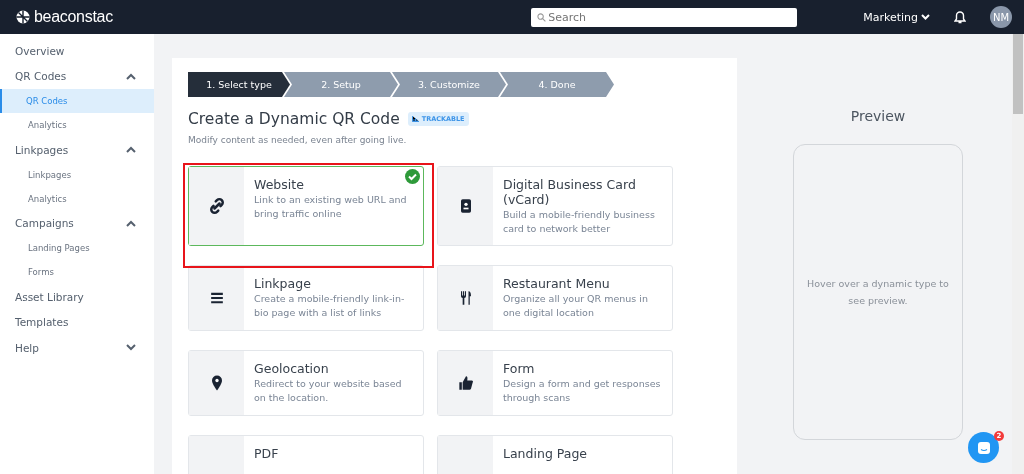 The width and height of the screenshot is (1024, 474). What do you see at coordinates (579, 222) in the screenshot?
I see `card-description: Build a mobile-friendly business card to network better` at bounding box center [579, 222].